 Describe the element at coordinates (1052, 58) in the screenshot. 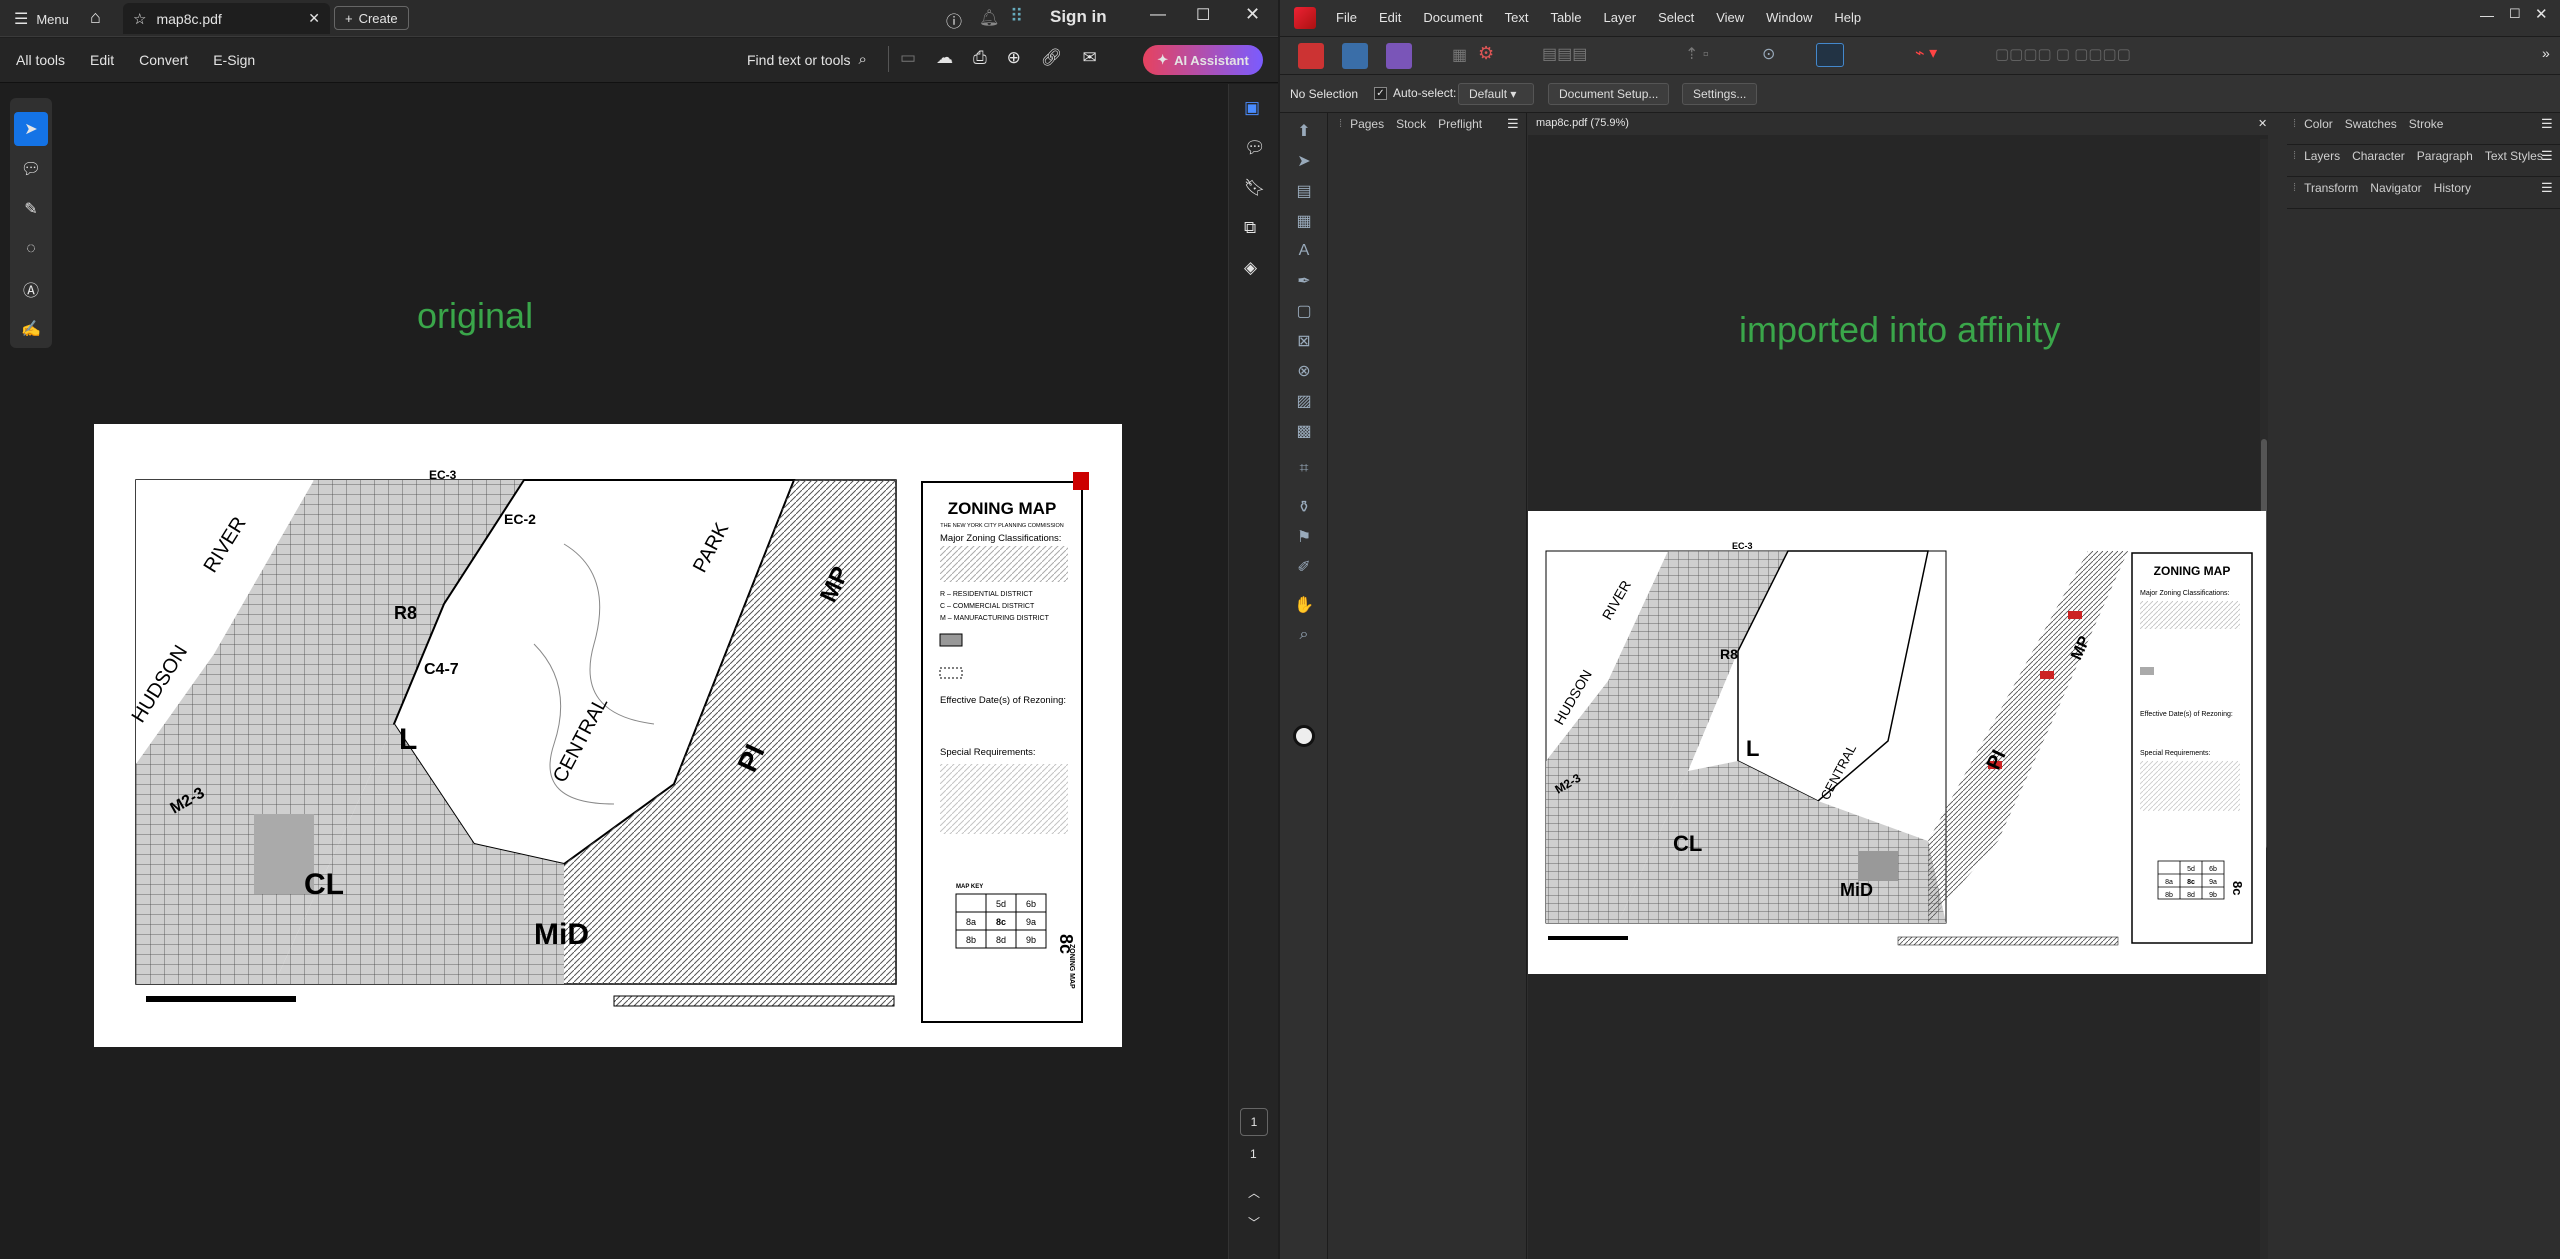

I see `link-icon: 🔗︎` at that location.